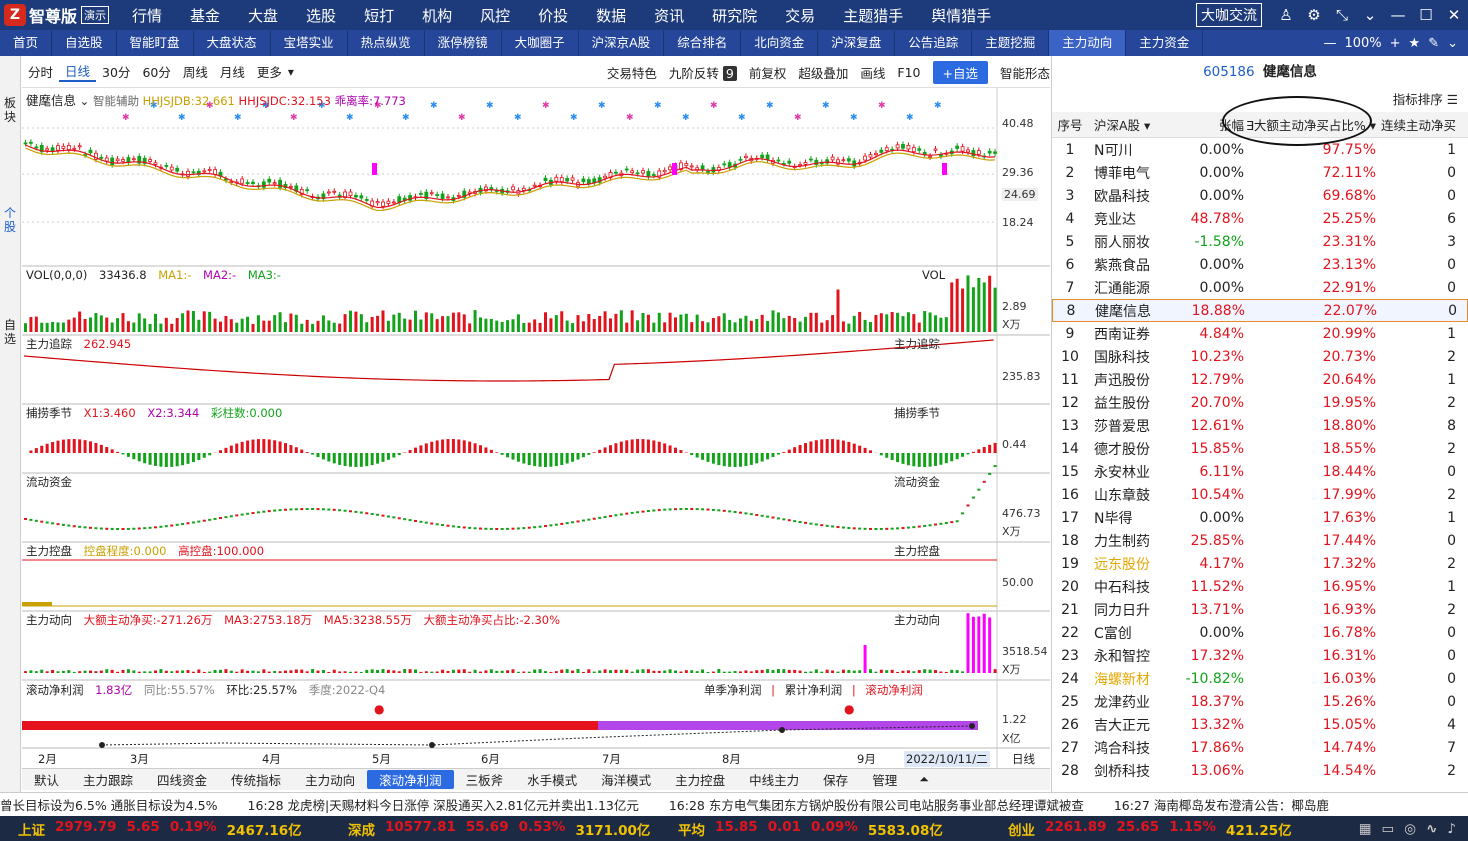  What do you see at coordinates (1260, 563) in the screenshot?
I see `stock-row: 19 远东股份 4.17% 17.32% 2` at bounding box center [1260, 563].